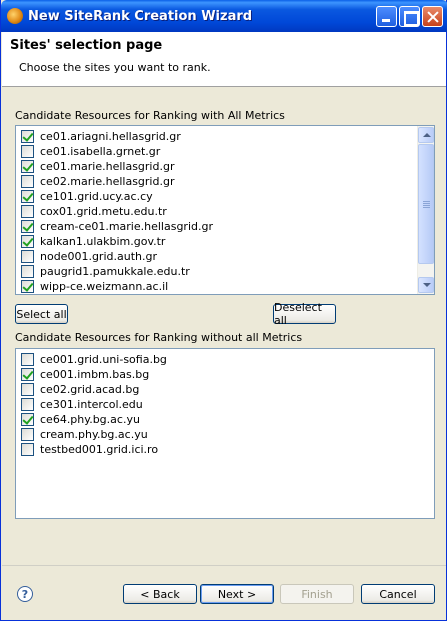 This screenshot has height=621, width=447. I want to click on list-item-label: ce101.grid.ucy.ac.cy, so click(96, 196).